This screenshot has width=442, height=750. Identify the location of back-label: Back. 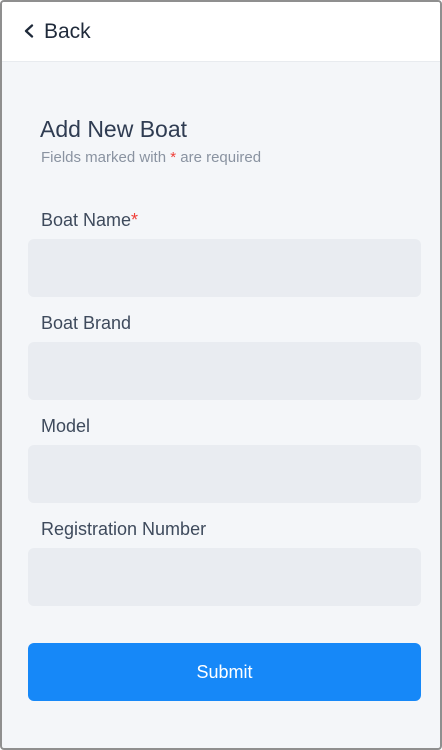
(67, 31).